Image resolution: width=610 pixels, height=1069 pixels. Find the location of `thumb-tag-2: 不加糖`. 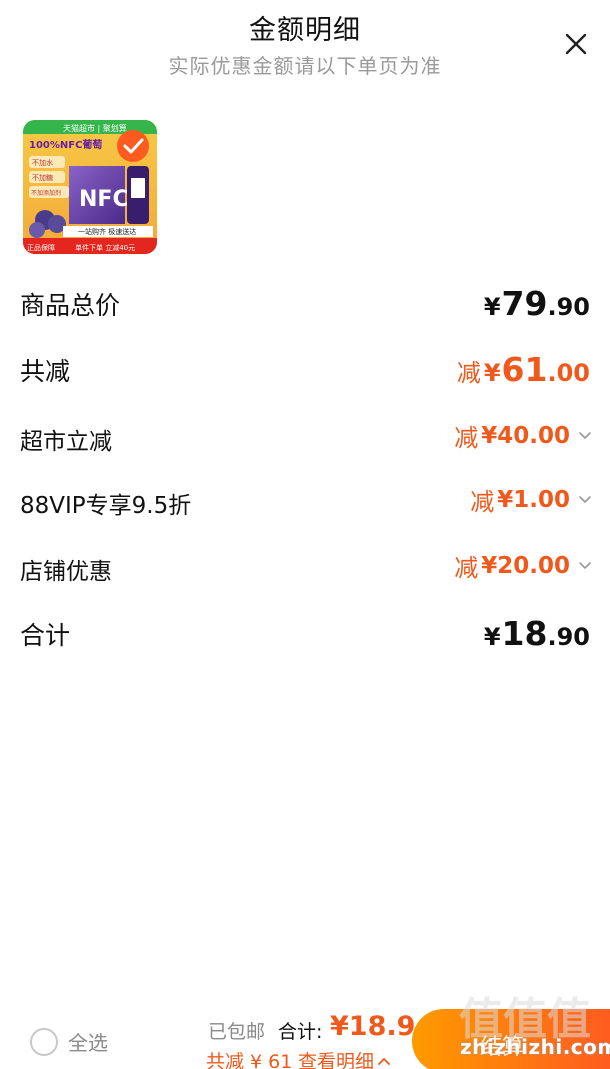

thumb-tag-2: 不加糖 is located at coordinates (42, 177).